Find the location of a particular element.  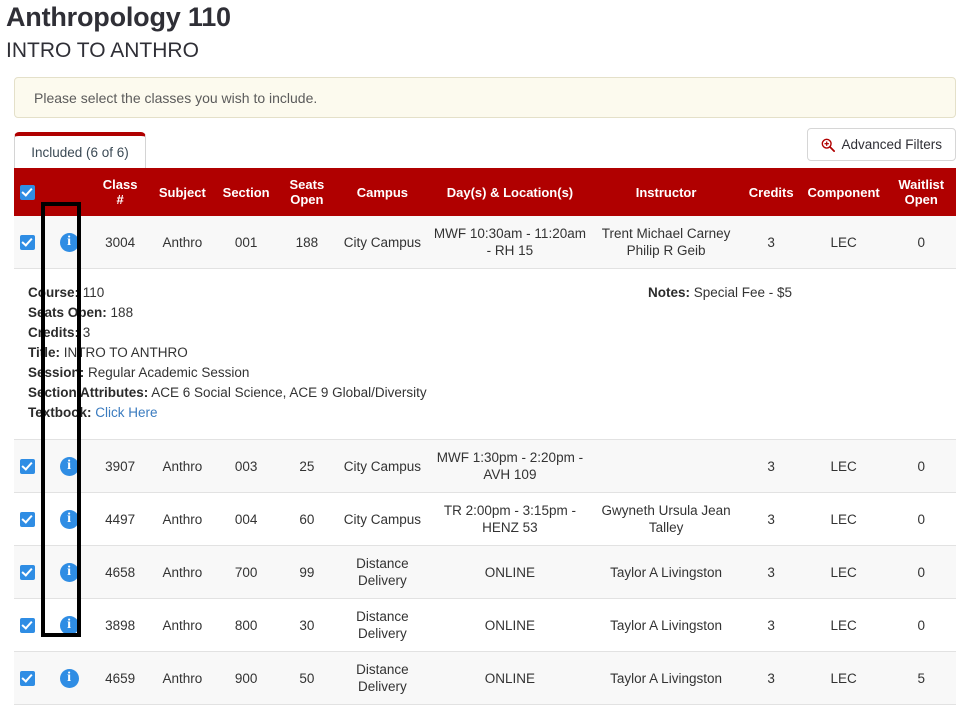

detail-seats-open: Seats Open: 188 is located at coordinates (81, 312).